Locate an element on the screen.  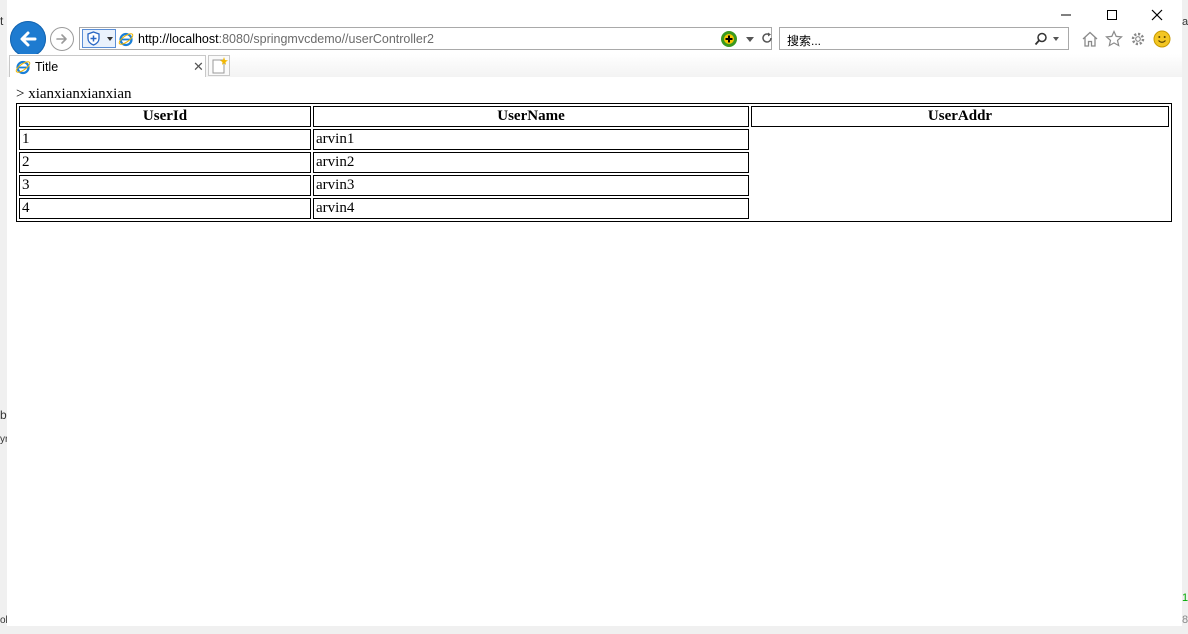
back-arrow-icon is located at coordinates (28, 39).